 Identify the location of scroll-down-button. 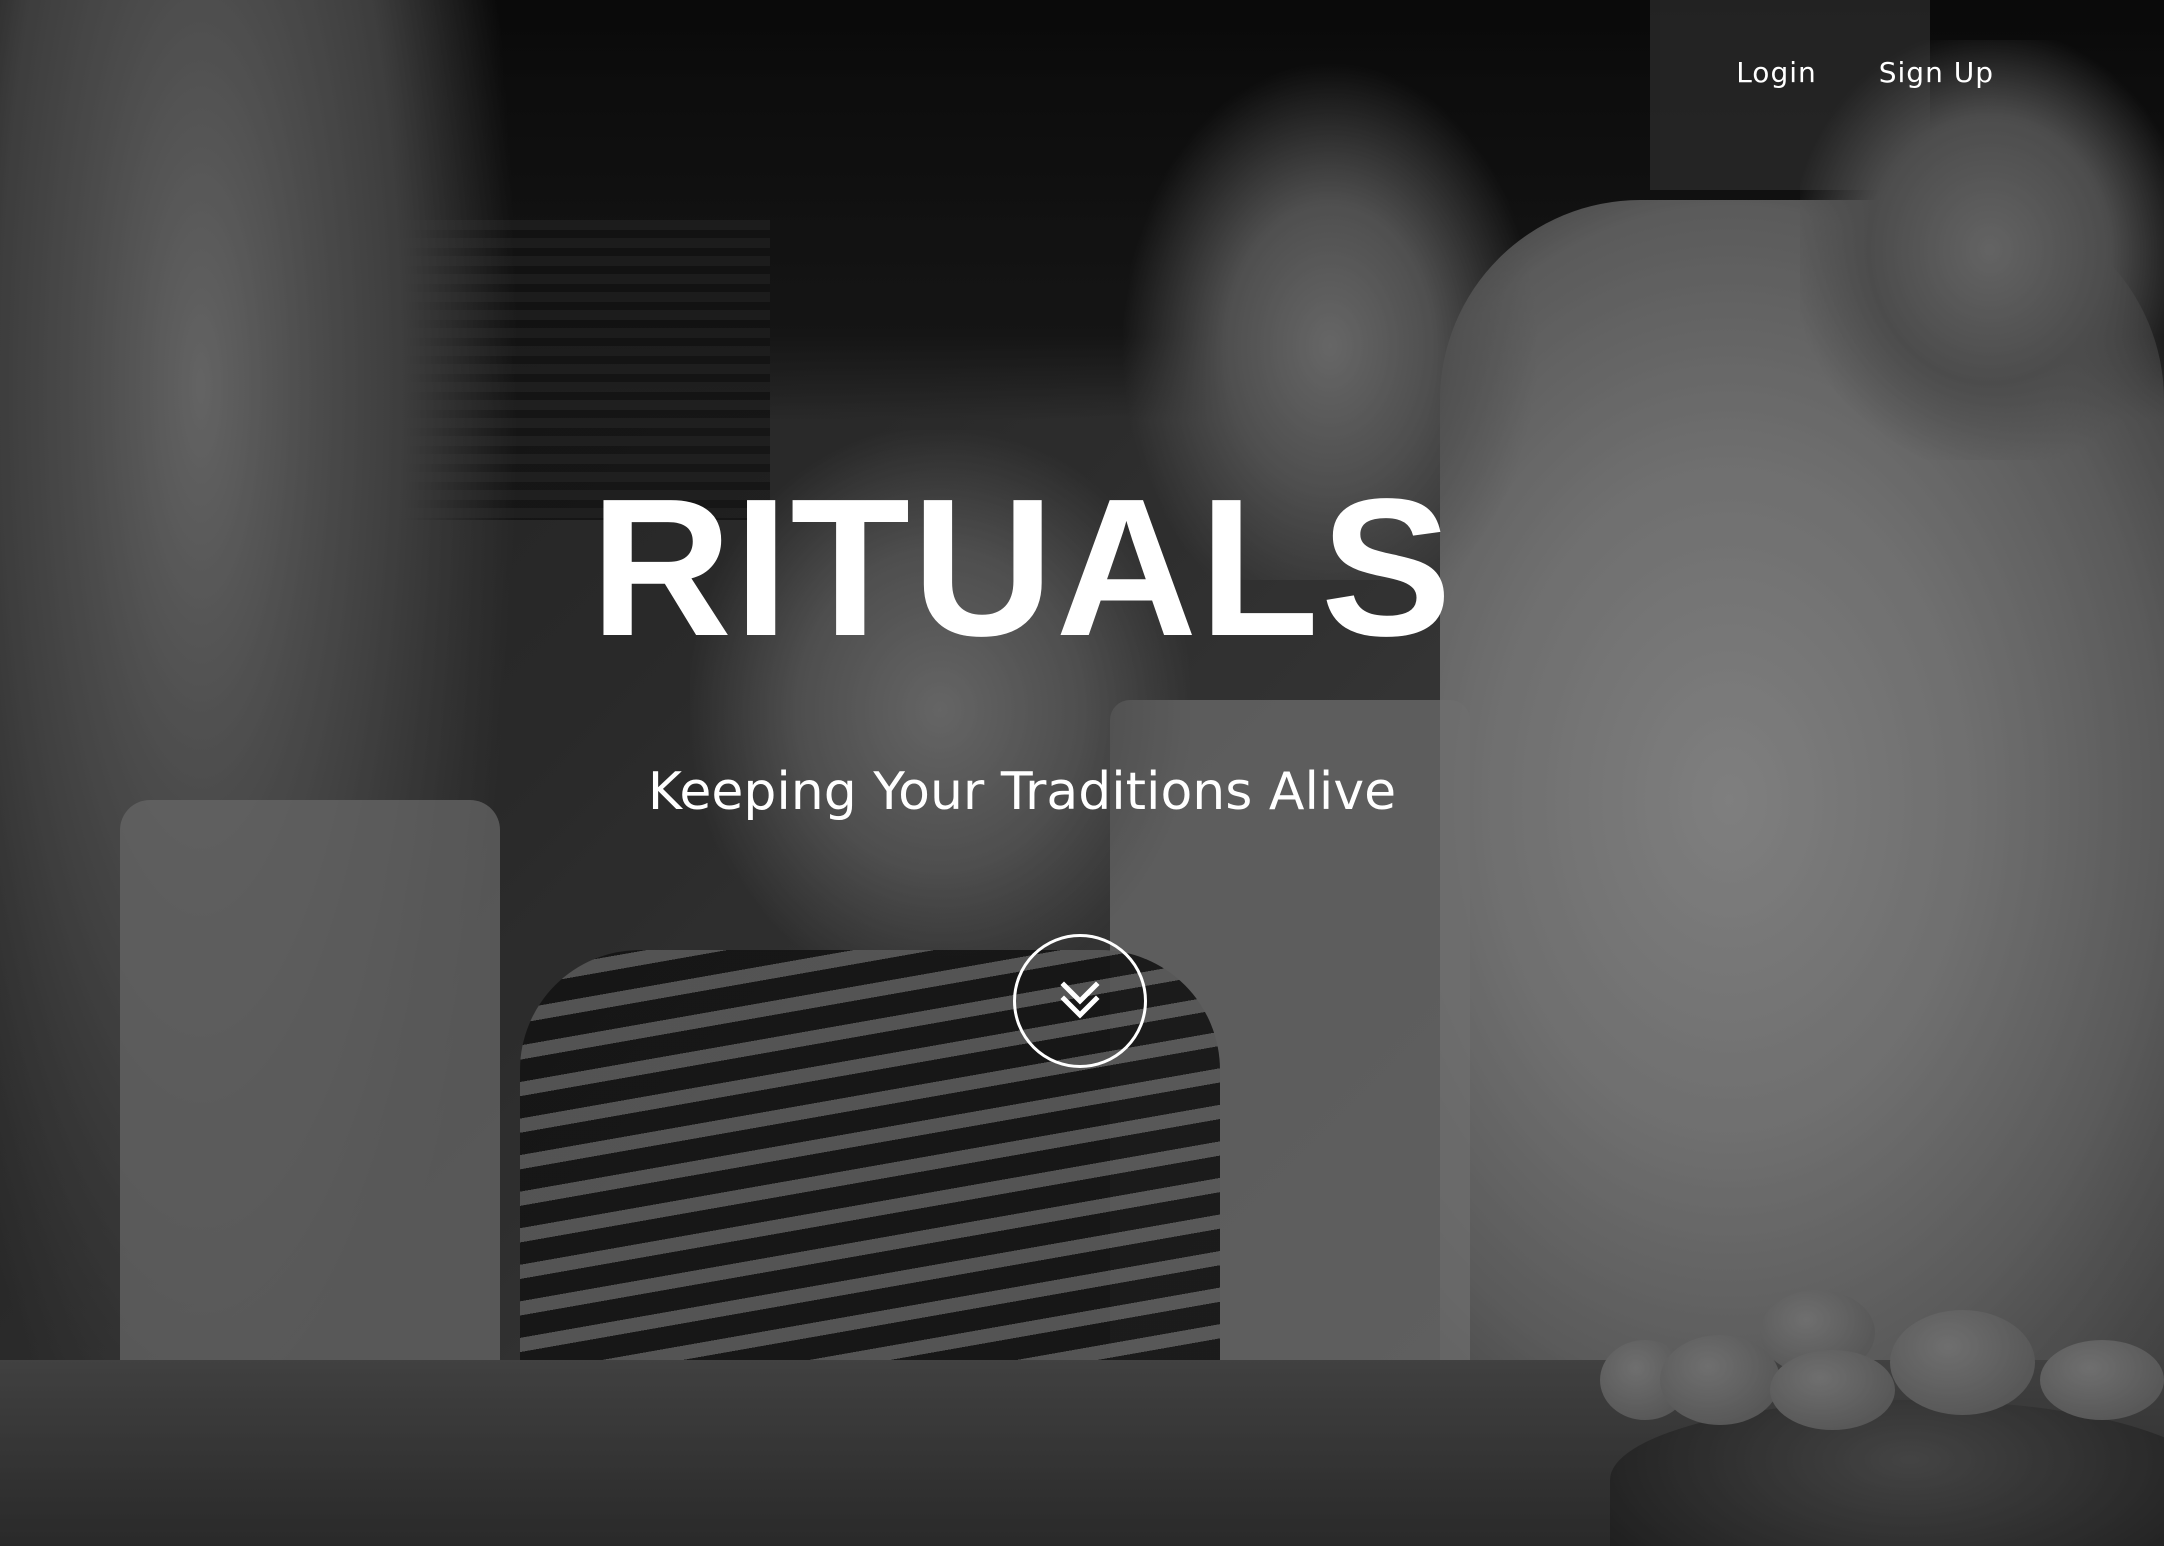
(1080, 1001).